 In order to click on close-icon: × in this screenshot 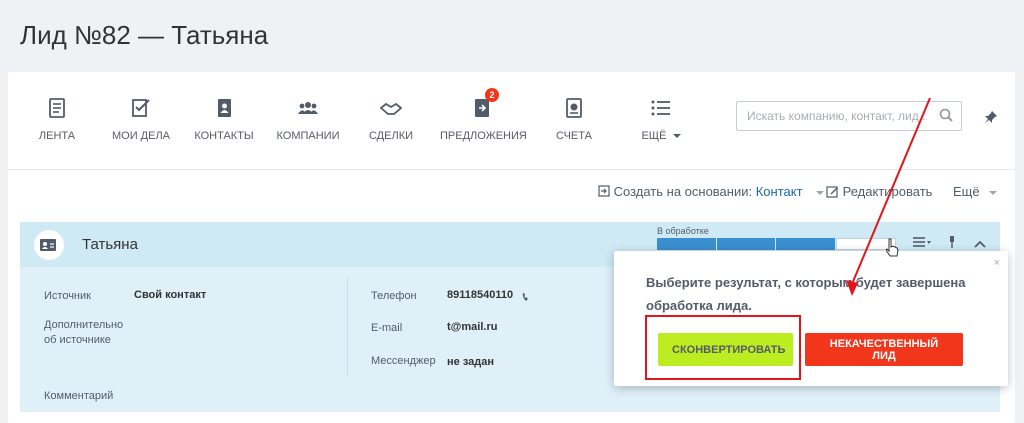, I will do `click(997, 263)`.